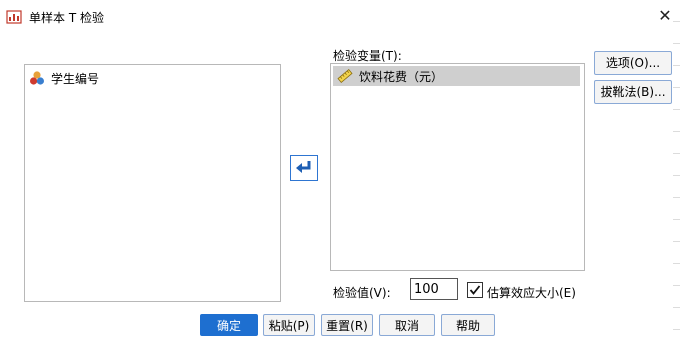 This screenshot has width=680, height=350. What do you see at coordinates (75, 78) in the screenshot?
I see `list-item-label: 学生编号` at bounding box center [75, 78].